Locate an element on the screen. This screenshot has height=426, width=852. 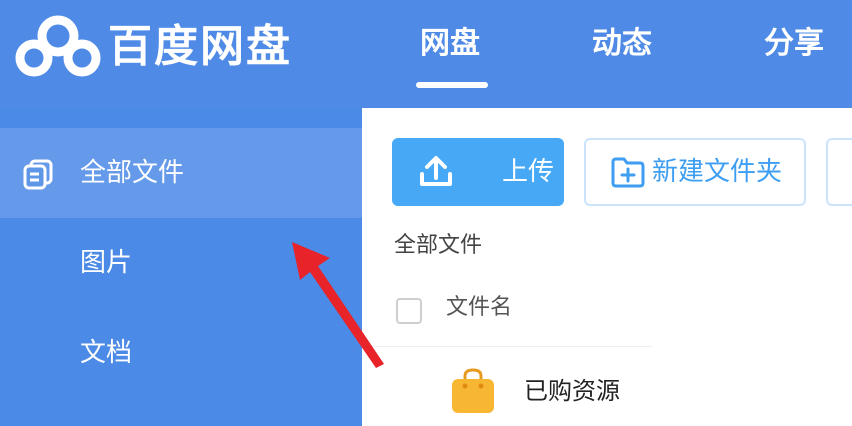
sidebar-item-label: 文档 is located at coordinates (106, 353).